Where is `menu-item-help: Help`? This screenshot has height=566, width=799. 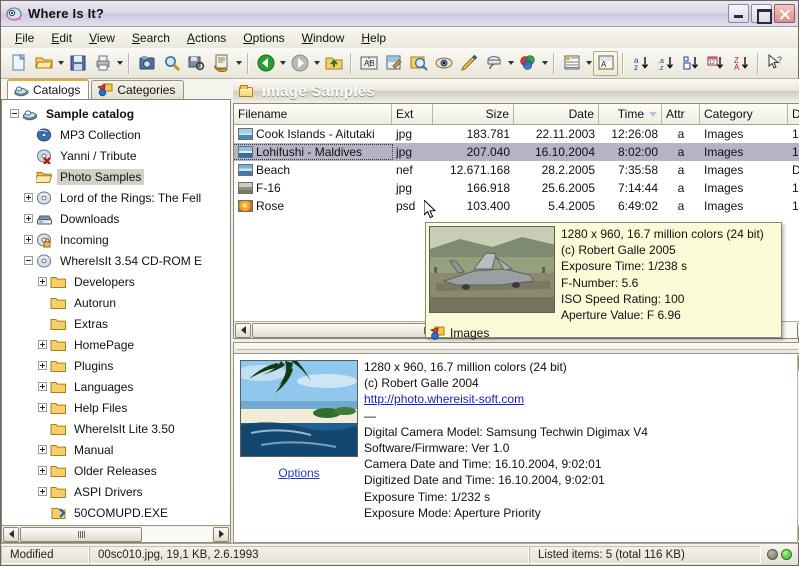
menu-item-help: Help is located at coordinates (374, 38).